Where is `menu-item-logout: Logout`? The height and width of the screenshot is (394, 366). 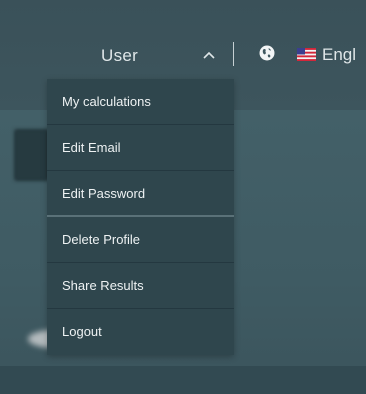 menu-item-logout: Logout is located at coordinates (140, 332).